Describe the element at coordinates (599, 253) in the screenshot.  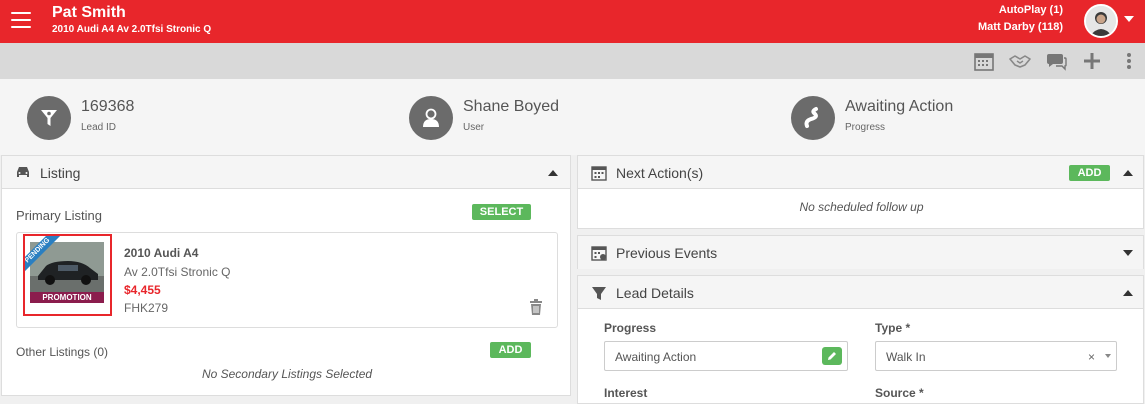
I see `calendar-check-icon` at that location.